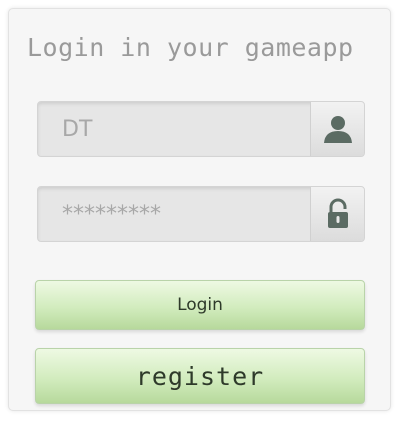  I want to click on password-addon, so click(337, 214).